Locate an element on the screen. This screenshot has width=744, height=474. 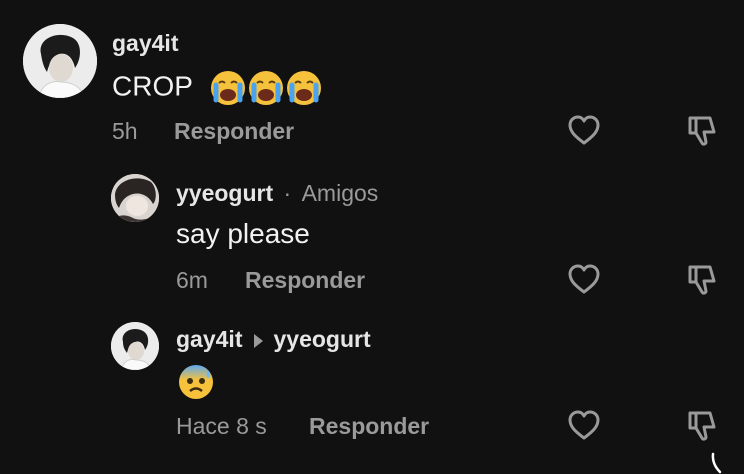
username-link: yyeogurt is located at coordinates (224, 193).